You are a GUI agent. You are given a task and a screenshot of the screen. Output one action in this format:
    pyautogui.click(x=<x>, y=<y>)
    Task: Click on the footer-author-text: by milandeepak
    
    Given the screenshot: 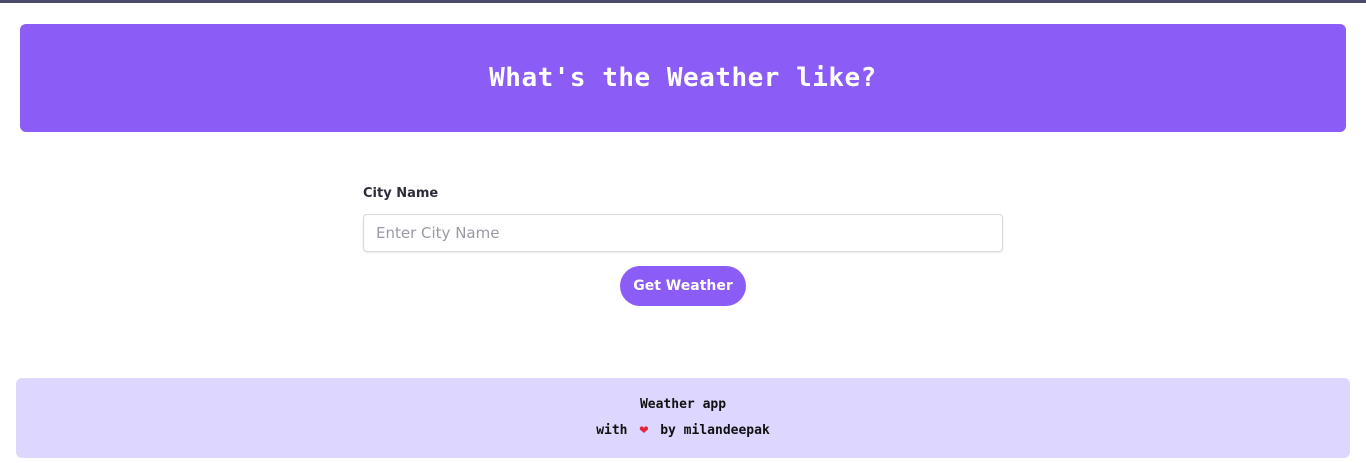 What is the action you would take?
    pyautogui.click(x=715, y=430)
    